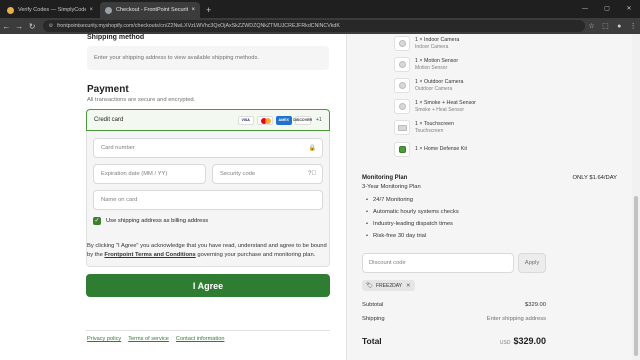  I want to click on close-window-icon: ✕, so click(629, 9).